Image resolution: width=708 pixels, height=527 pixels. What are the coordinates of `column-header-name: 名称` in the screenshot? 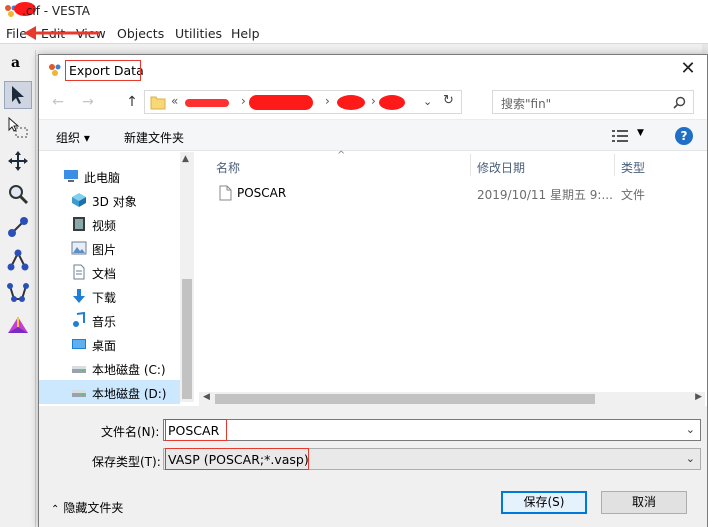 It's located at (228, 167).